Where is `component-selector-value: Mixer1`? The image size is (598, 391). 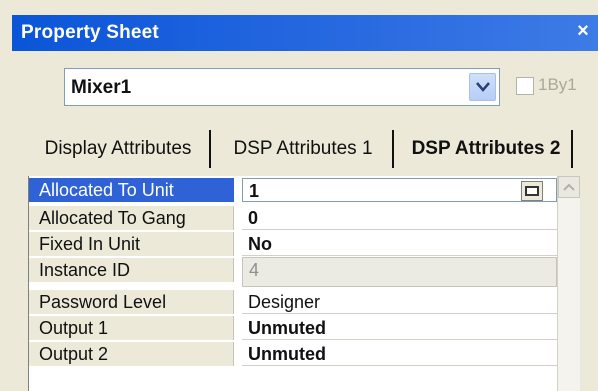
component-selector-value: Mixer1 is located at coordinates (101, 87).